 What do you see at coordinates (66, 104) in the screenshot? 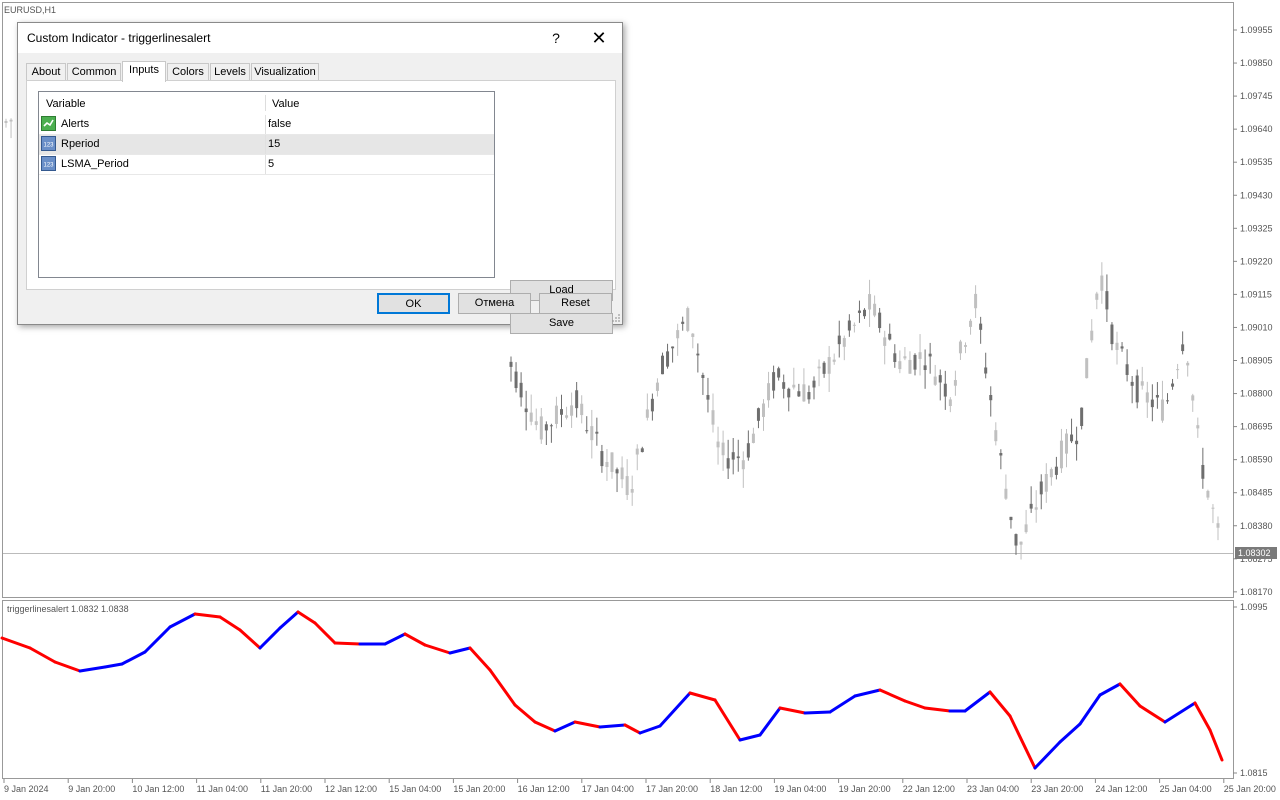
I see `column-header-variable: Variable` at bounding box center [66, 104].